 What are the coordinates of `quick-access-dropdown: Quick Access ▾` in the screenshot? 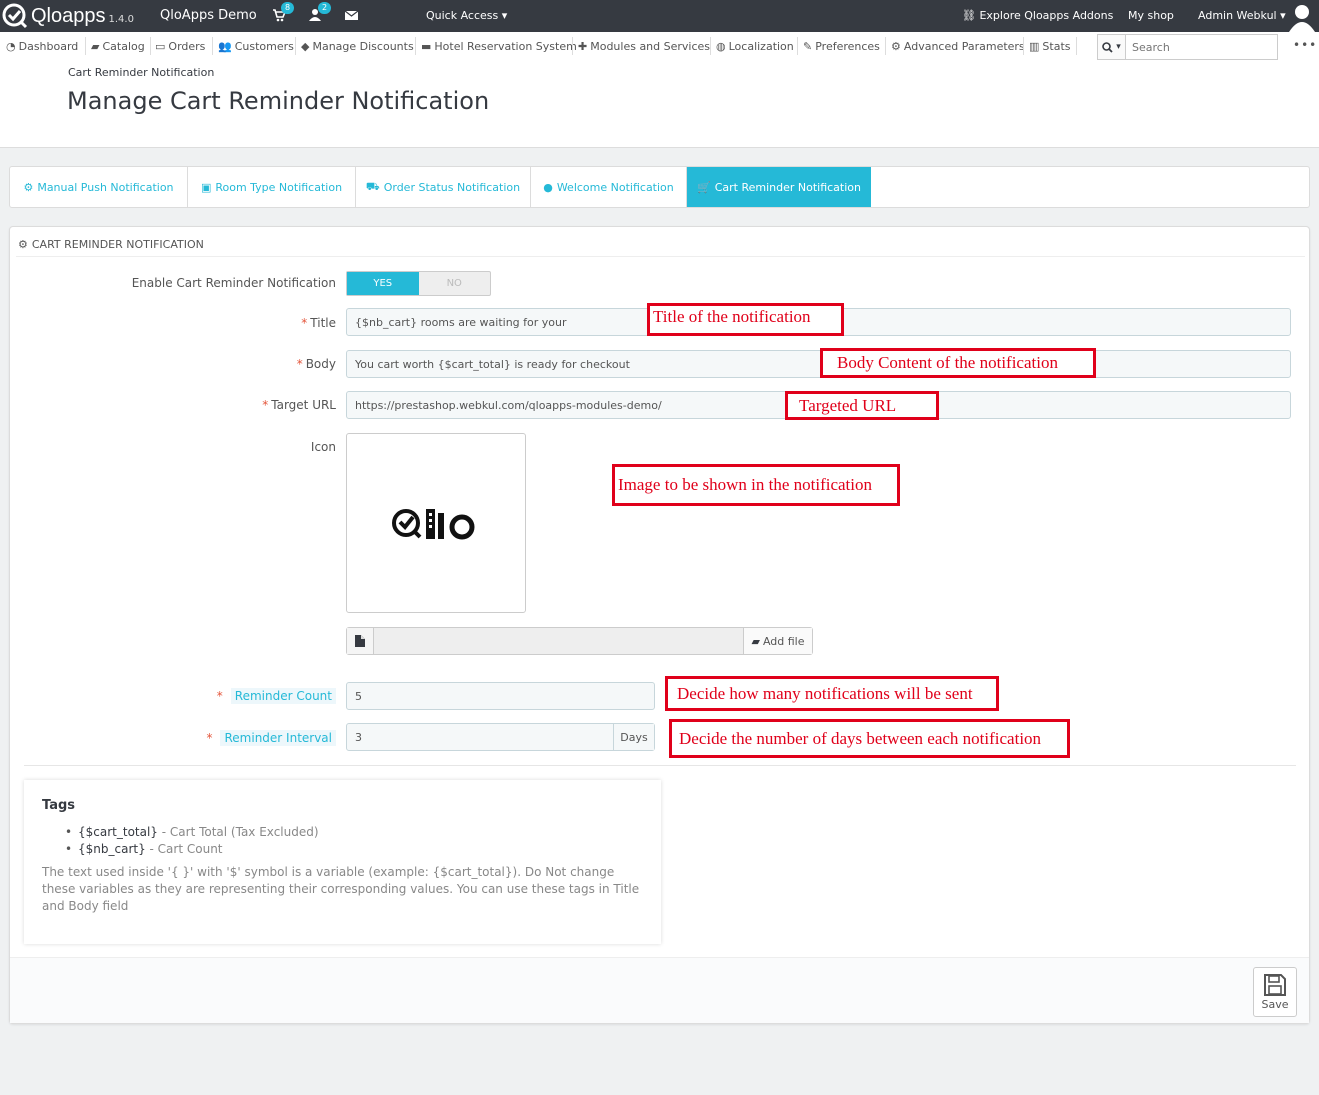 It's located at (466, 15).